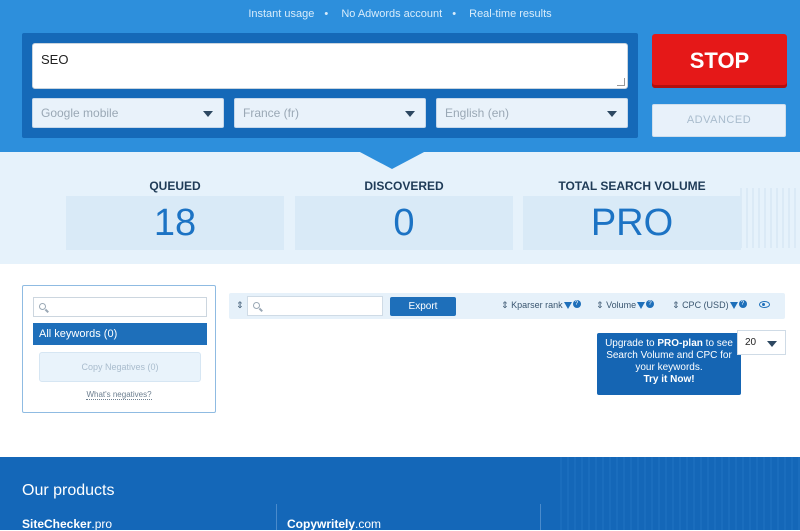  What do you see at coordinates (175, 223) in the screenshot?
I see `queued-value: 18` at bounding box center [175, 223].